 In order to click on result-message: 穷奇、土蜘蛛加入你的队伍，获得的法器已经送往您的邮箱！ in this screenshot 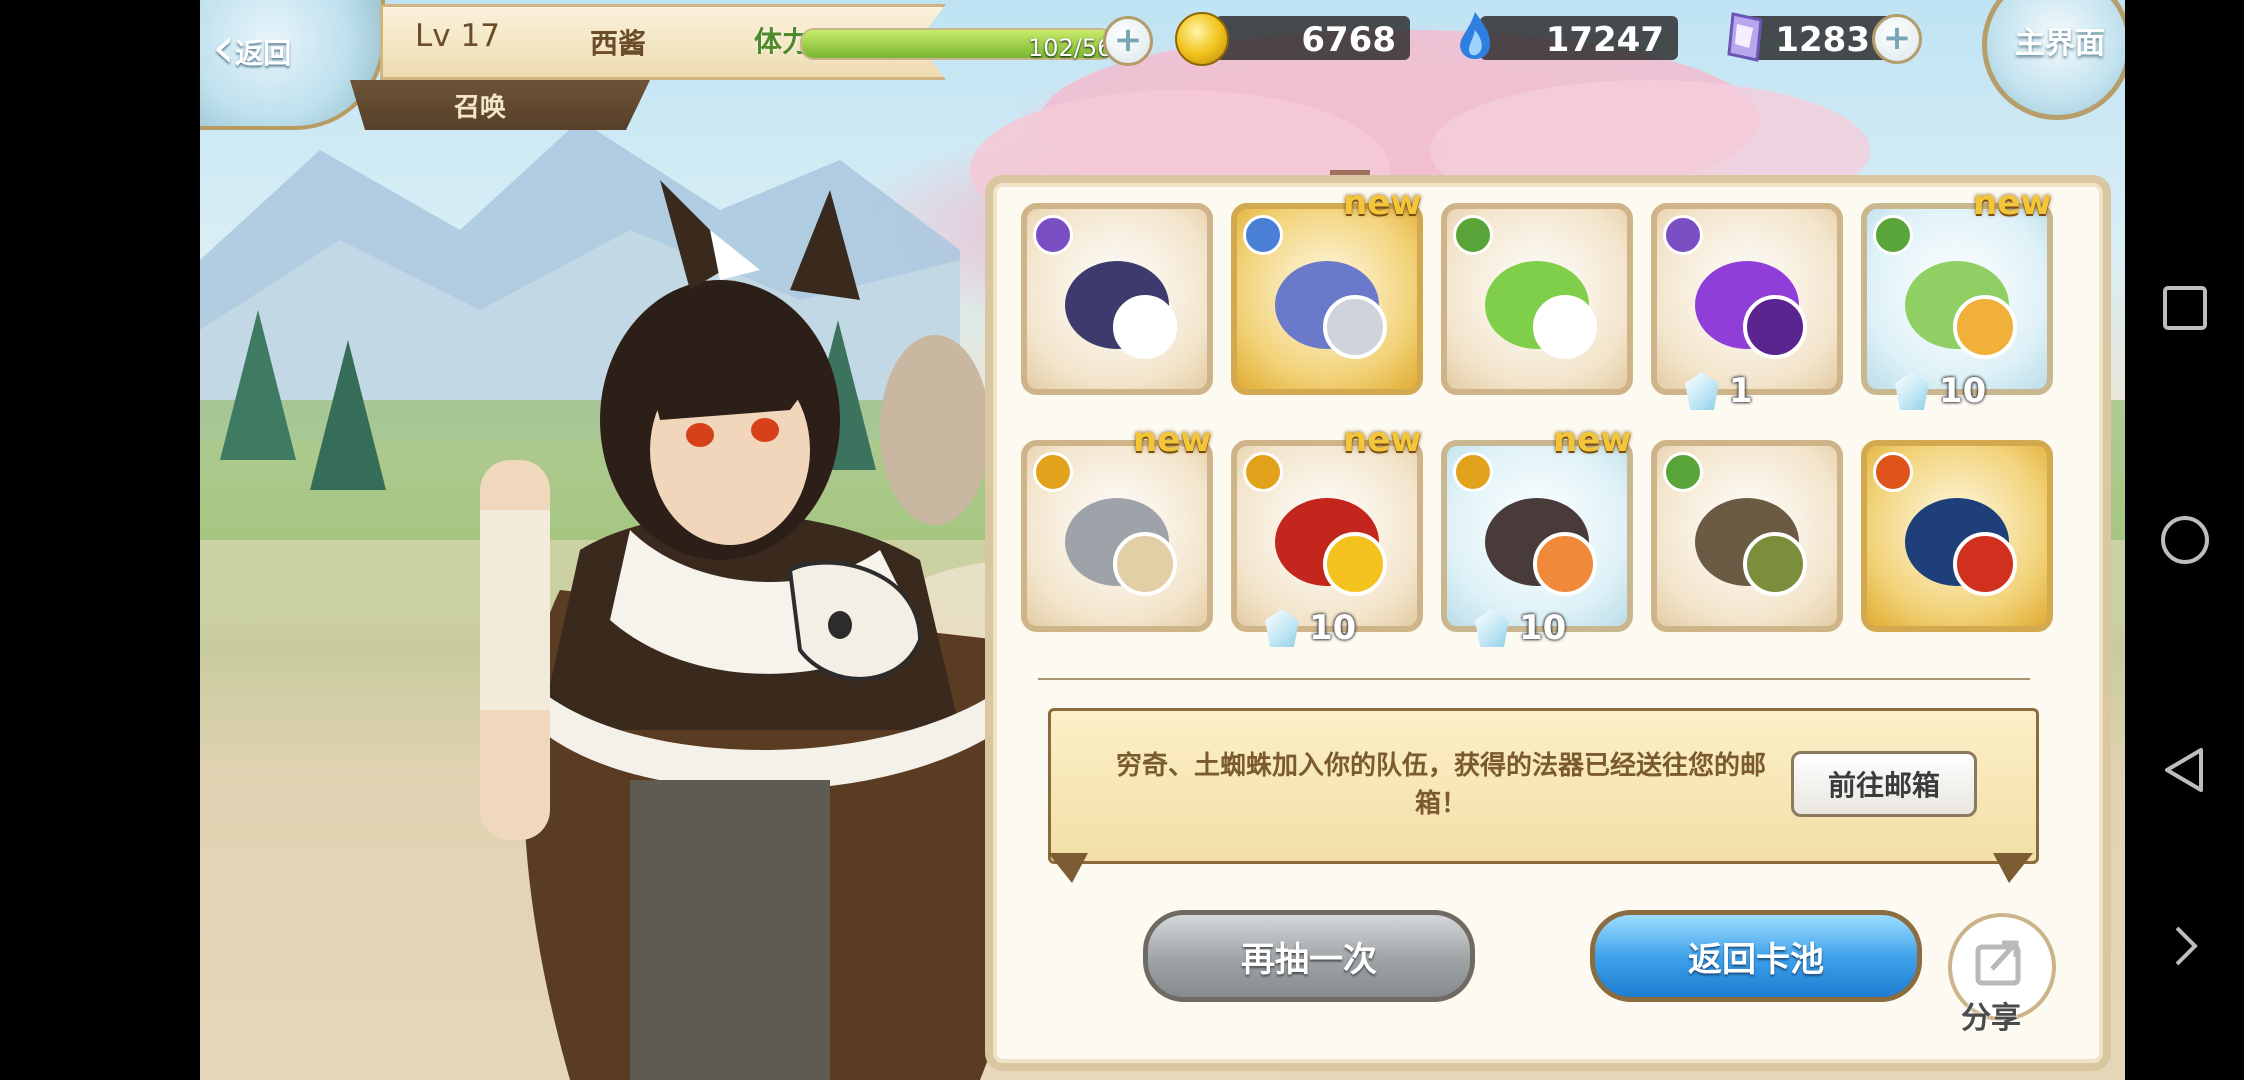, I will do `click(1440, 785)`.